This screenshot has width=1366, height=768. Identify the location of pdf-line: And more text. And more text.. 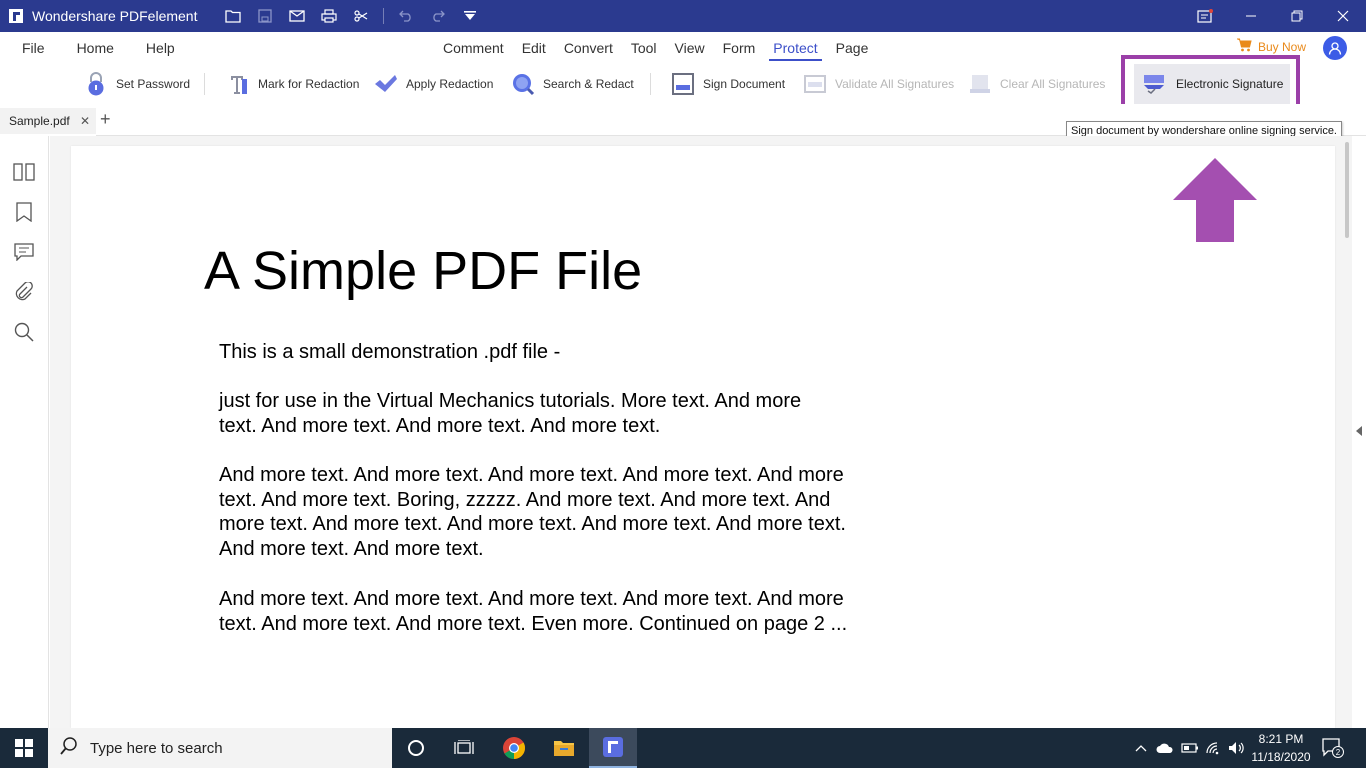
(351, 548).